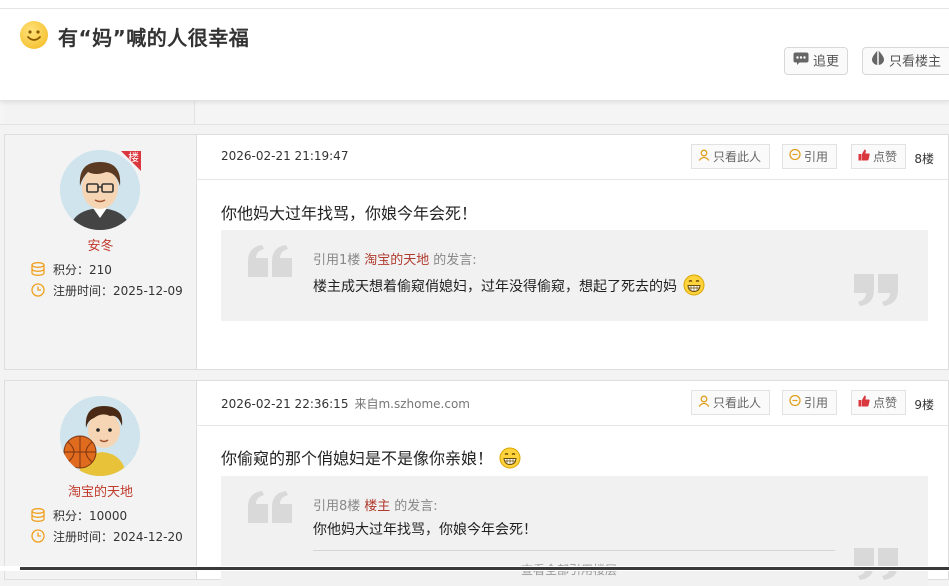 The width and height of the screenshot is (949, 586). What do you see at coordinates (357, 458) in the screenshot?
I see `post-content-text: 你偷窥的那个俏媳妇是不是像你亲娘！` at bounding box center [357, 458].